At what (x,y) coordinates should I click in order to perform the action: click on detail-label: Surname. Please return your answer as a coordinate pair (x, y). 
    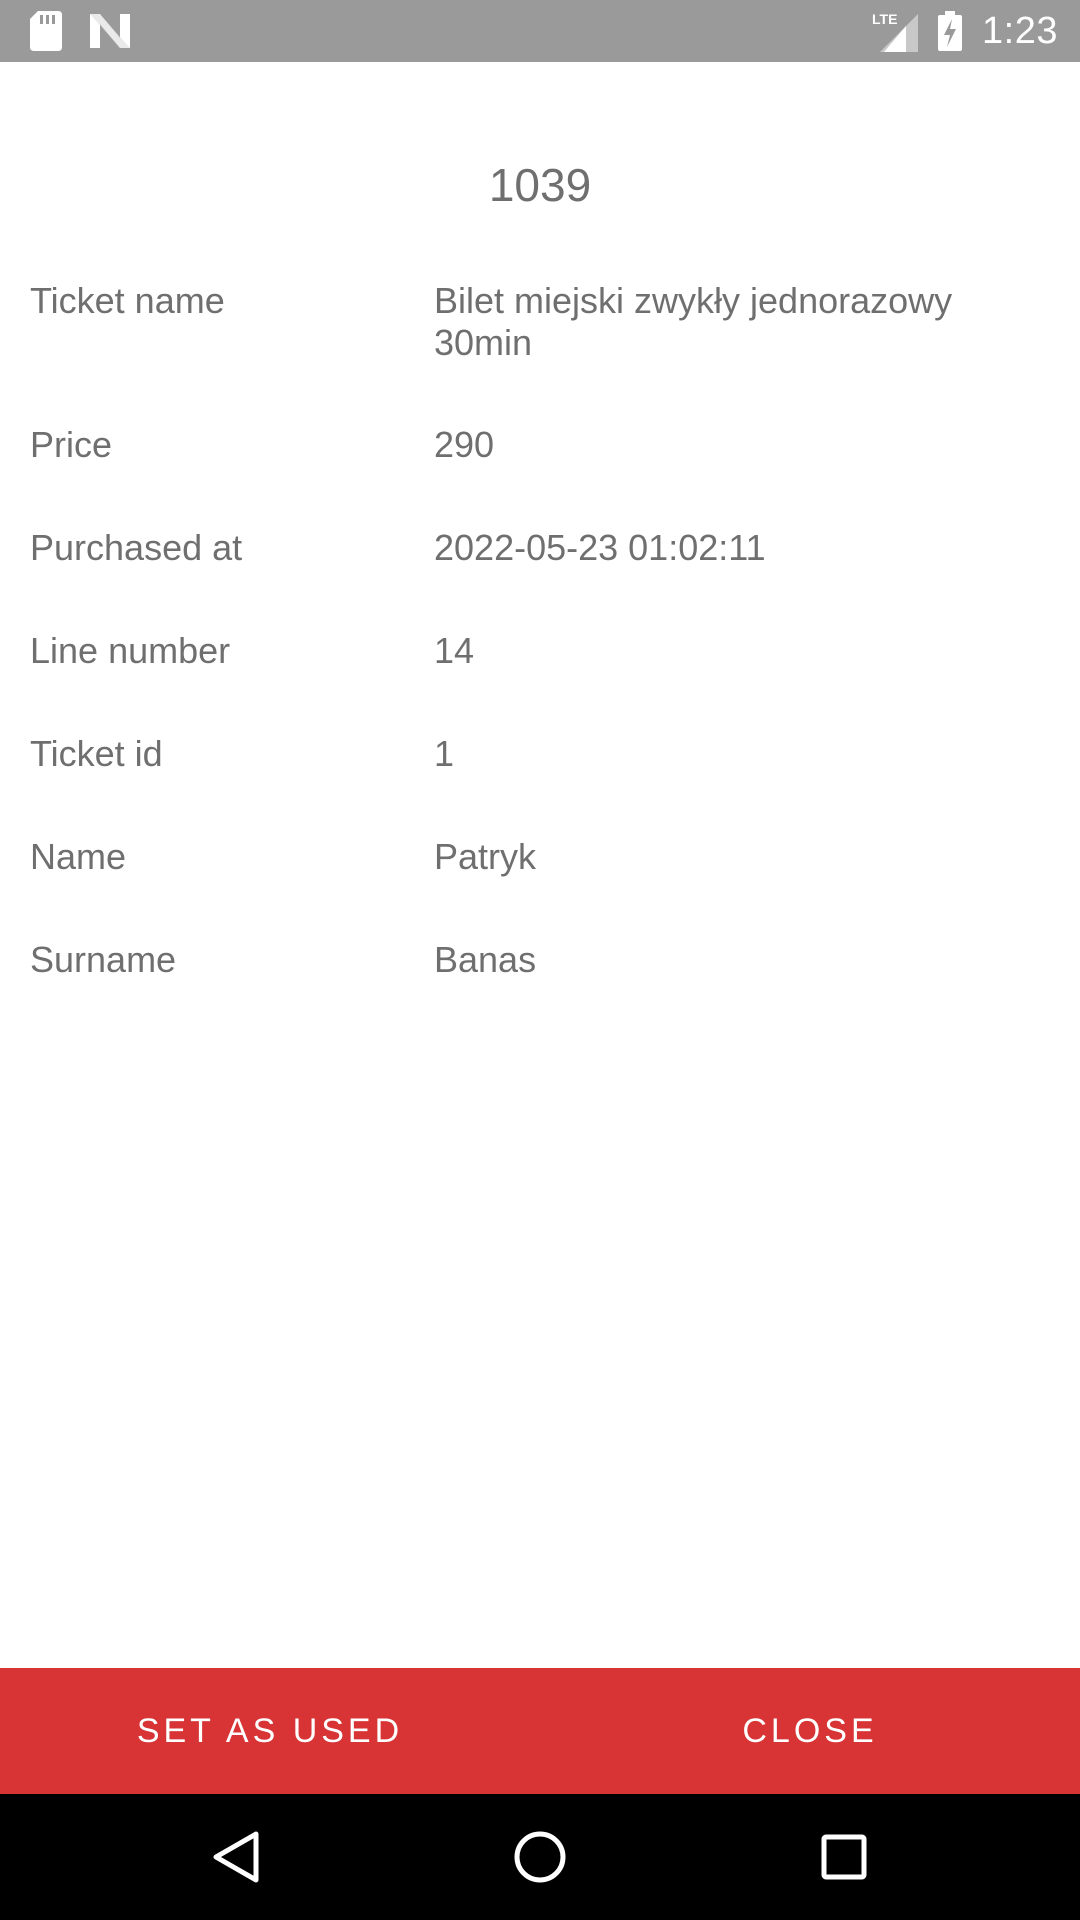
    Looking at the image, I should click on (103, 959).